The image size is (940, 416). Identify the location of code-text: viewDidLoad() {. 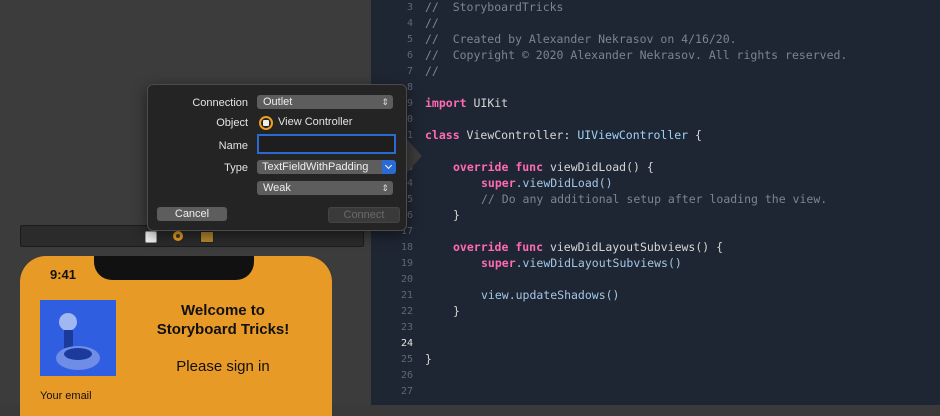
(598, 167).